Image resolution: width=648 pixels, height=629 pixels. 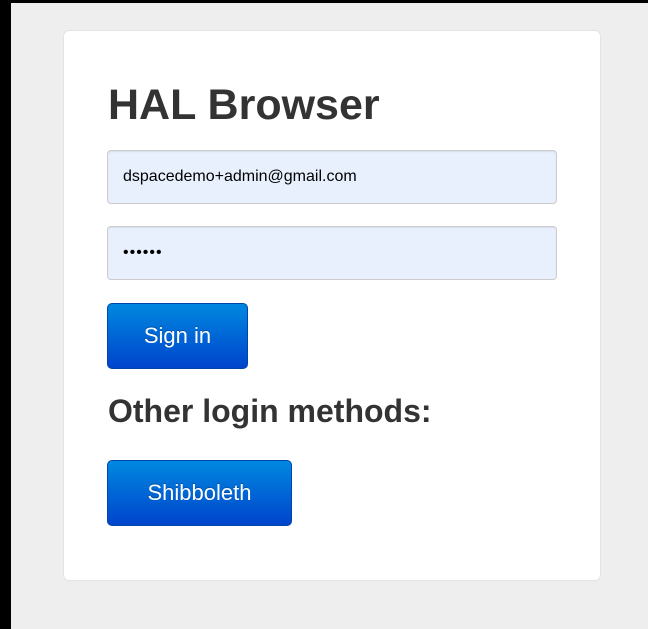 What do you see at coordinates (332, 253) in the screenshot?
I see `password-field: ••••••` at bounding box center [332, 253].